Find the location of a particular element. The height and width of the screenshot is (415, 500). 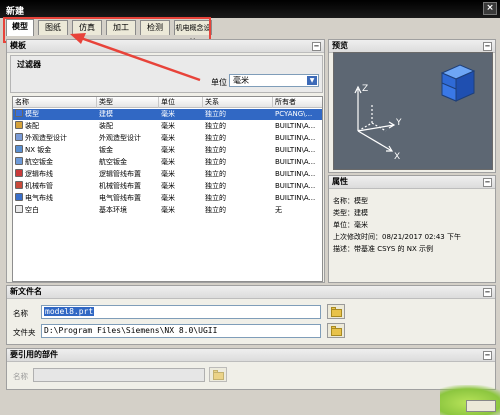

unit-select: 毫米 ▼ is located at coordinates (274, 80).